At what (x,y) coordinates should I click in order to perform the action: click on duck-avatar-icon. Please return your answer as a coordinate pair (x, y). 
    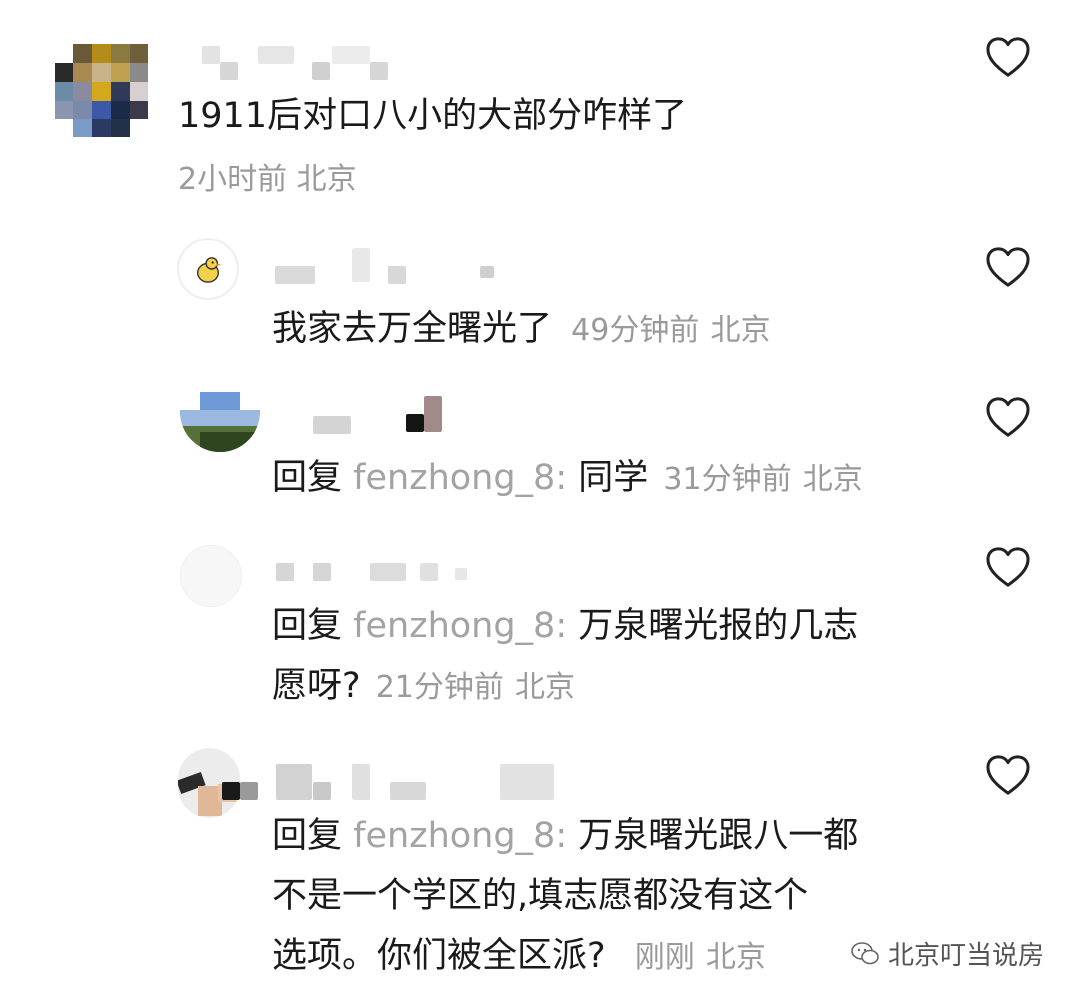
    Looking at the image, I should click on (209, 270).